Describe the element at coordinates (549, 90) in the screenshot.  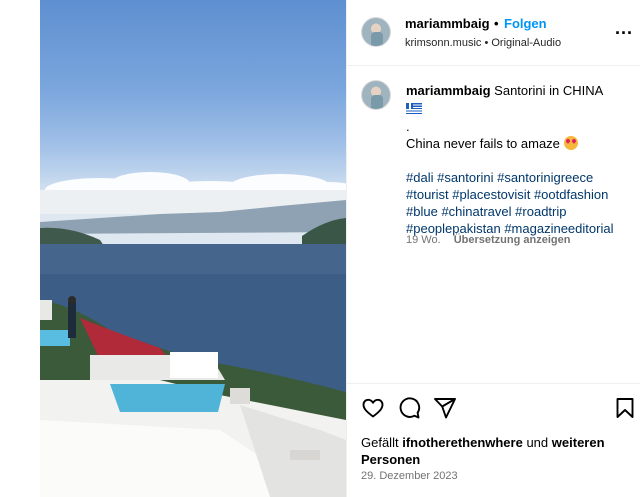
I see `caption-title: Santorini in CHINA` at that location.